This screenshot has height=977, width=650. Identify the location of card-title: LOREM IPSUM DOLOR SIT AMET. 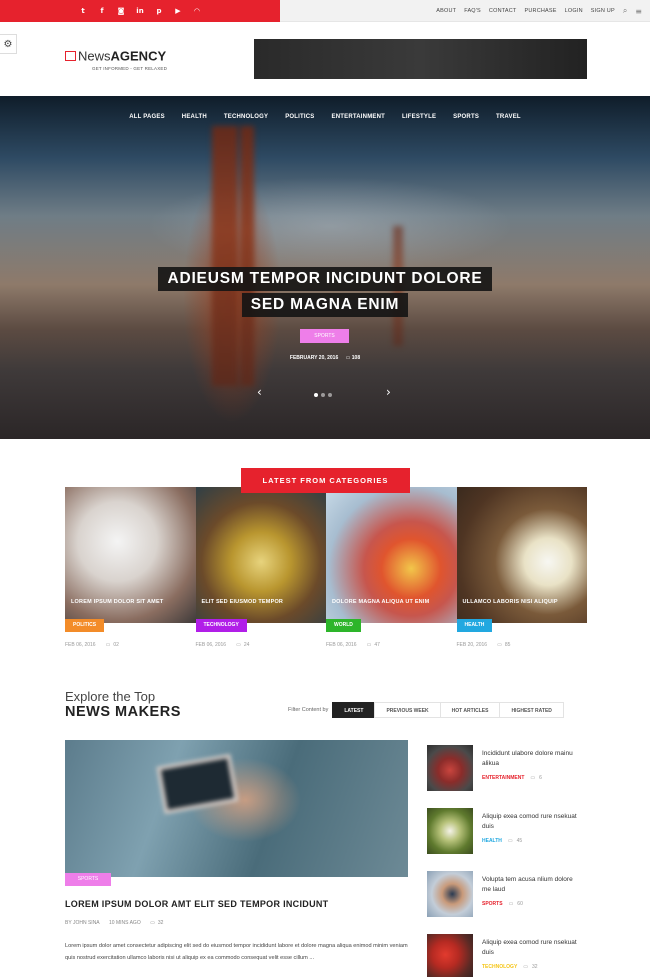
(117, 602).